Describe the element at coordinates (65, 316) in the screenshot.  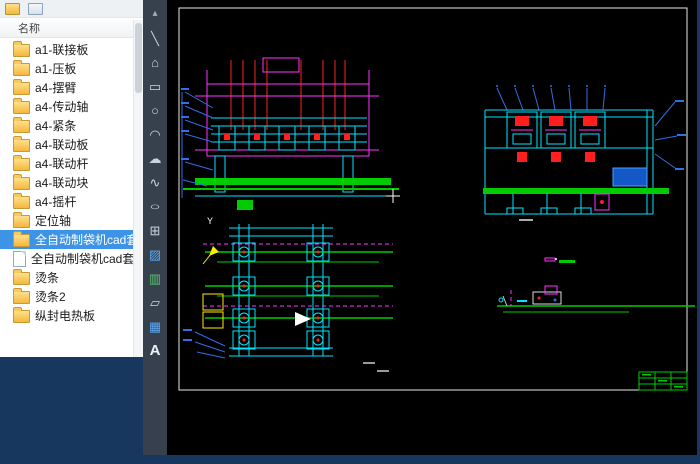
I see `file-name: 纵封电热板` at that location.